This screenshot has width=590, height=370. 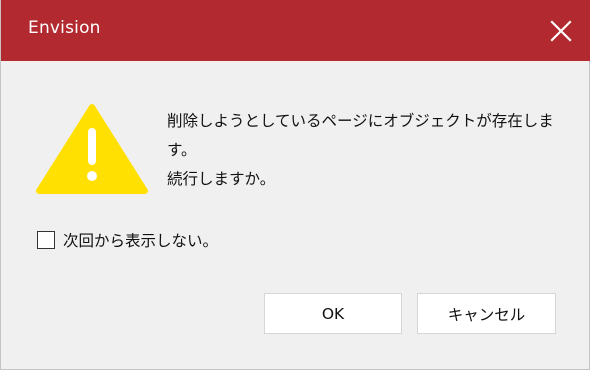 What do you see at coordinates (140, 240) in the screenshot?
I see `dont-show-again-label: 次回から表示しない。` at bounding box center [140, 240].